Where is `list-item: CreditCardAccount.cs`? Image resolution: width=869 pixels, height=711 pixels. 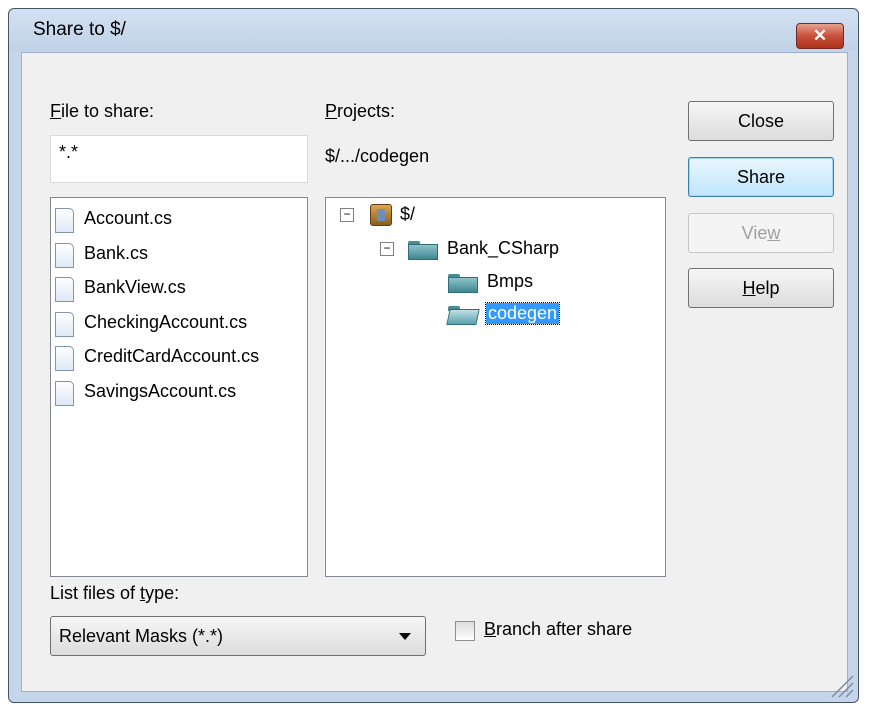
list-item: CreditCardAccount.cs is located at coordinates (179, 363).